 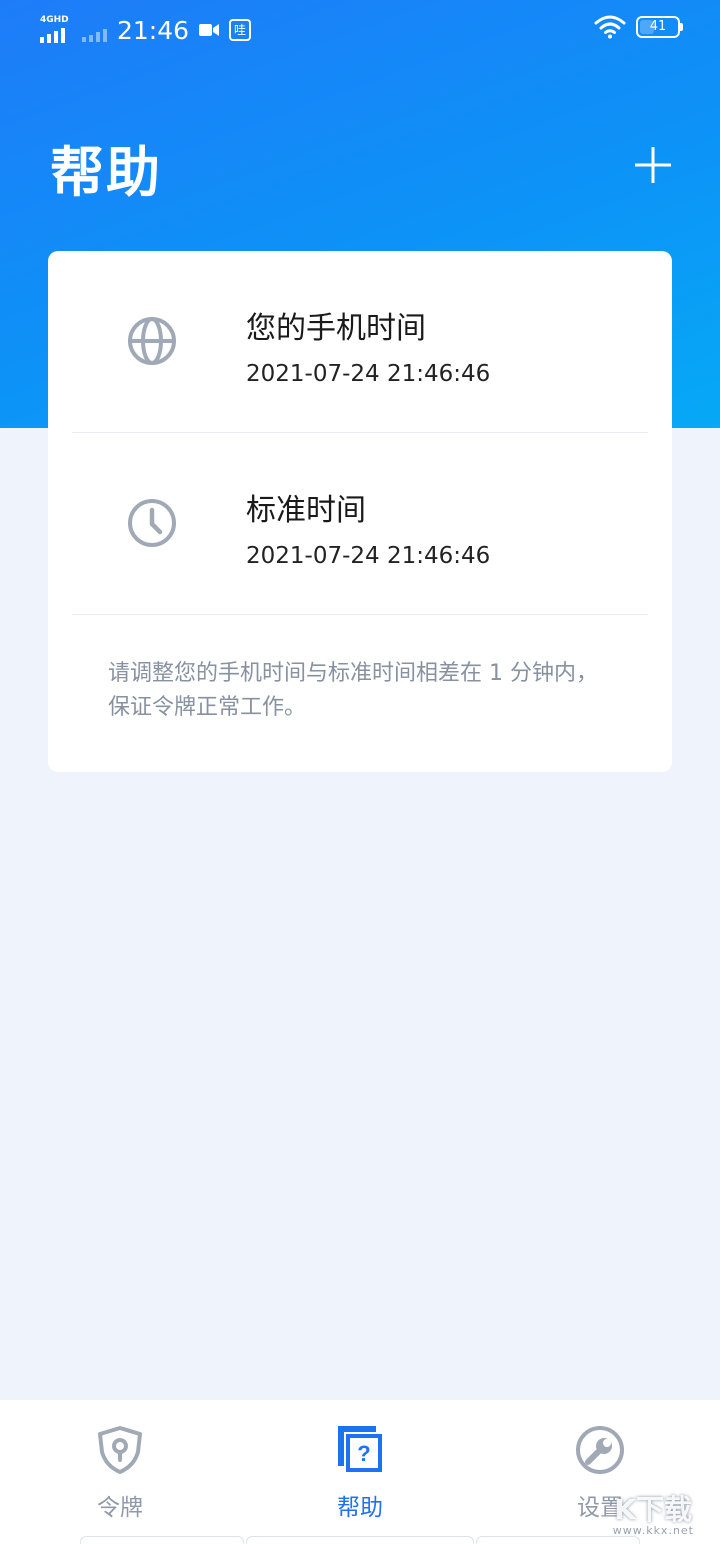 What do you see at coordinates (106, 172) in the screenshot?
I see `page-title: 帮助` at bounding box center [106, 172].